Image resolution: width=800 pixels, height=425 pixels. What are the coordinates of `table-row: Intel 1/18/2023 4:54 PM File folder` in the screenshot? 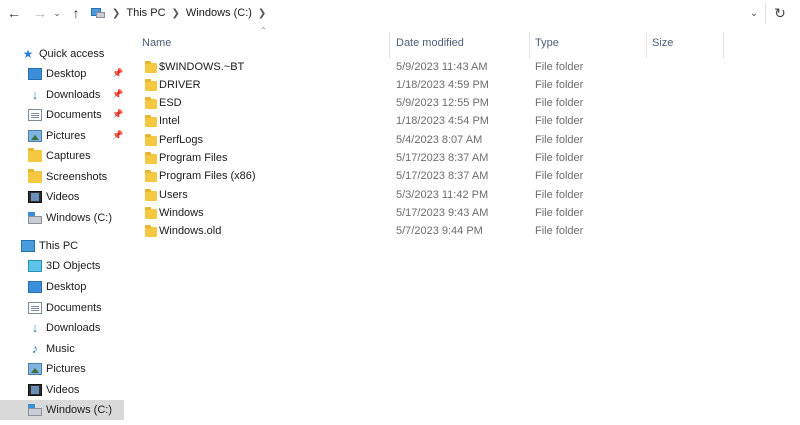 It's located at (427, 122).